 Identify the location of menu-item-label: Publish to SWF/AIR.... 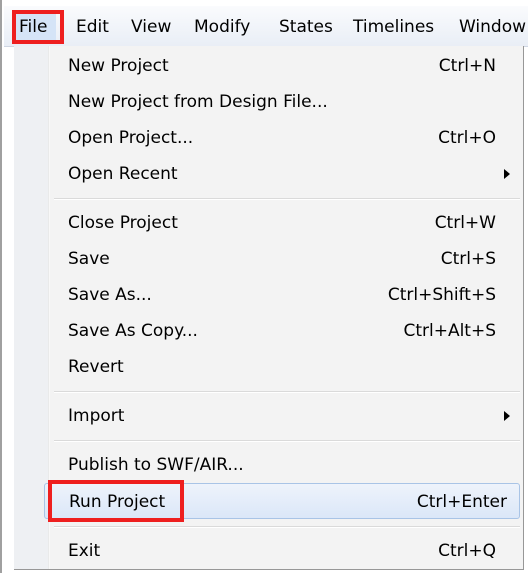
(156, 465).